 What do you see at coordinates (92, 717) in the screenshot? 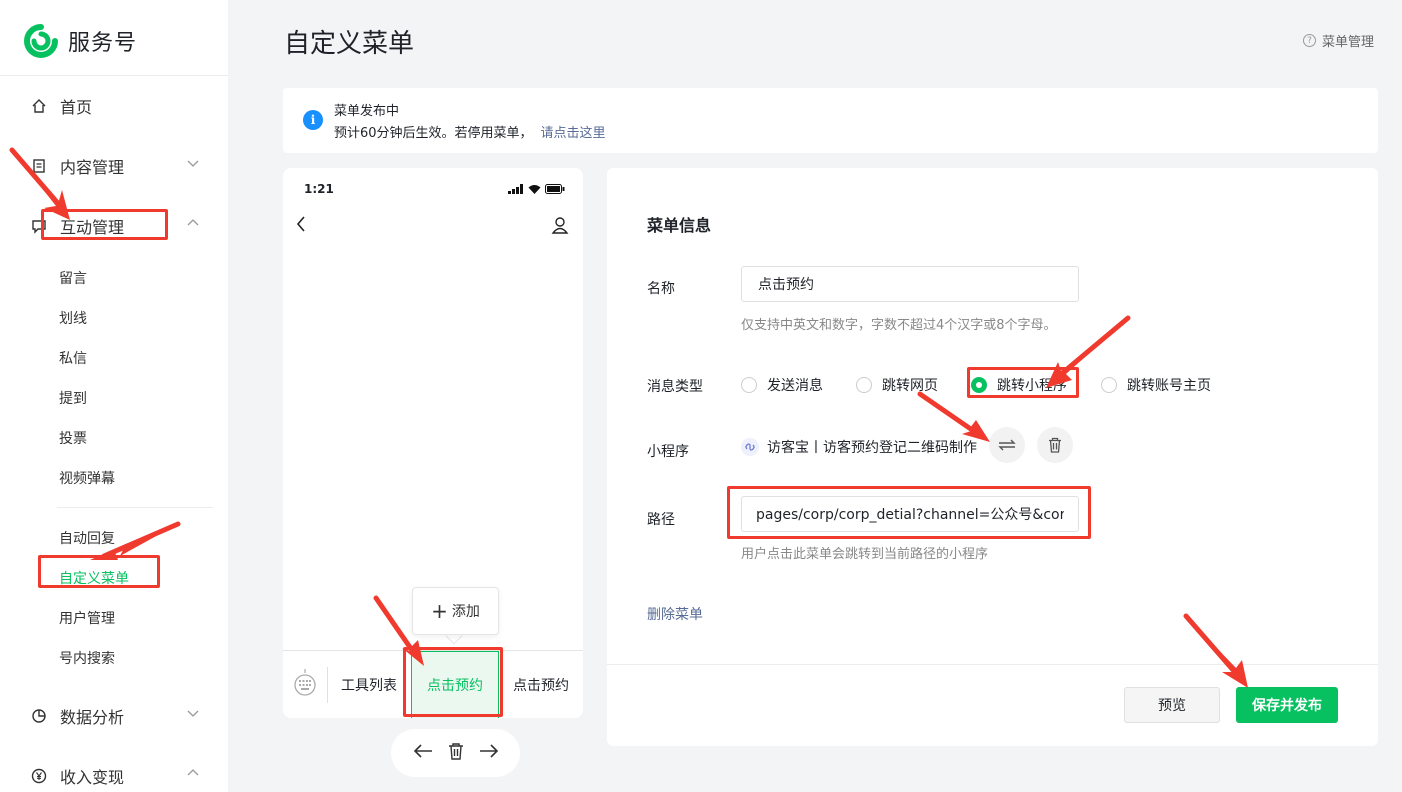
I see `sidebar-item-label: 数据分析` at bounding box center [92, 717].